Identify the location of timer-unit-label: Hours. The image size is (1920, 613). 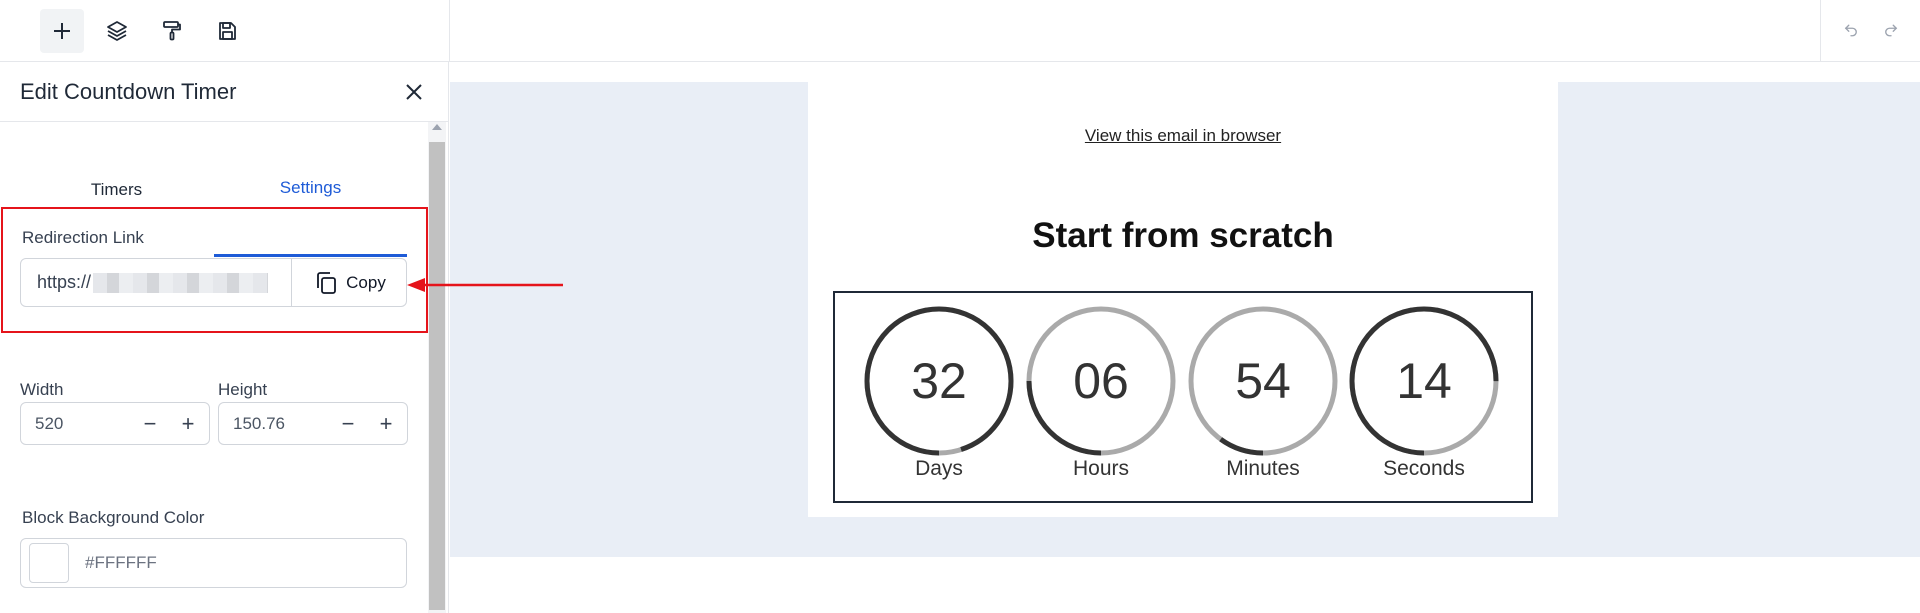
(1101, 468).